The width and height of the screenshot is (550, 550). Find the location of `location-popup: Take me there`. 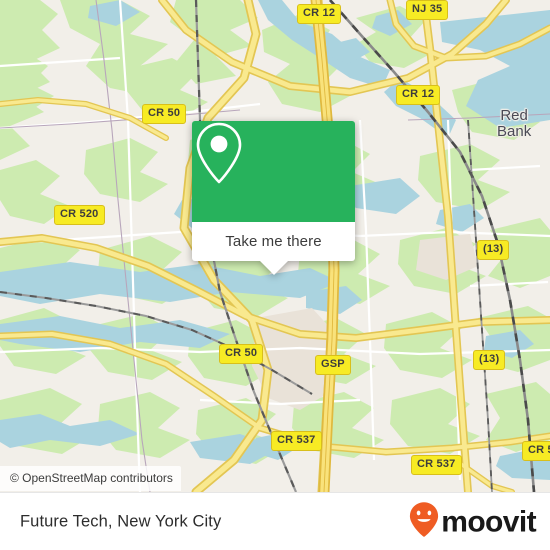

location-popup: Take me there is located at coordinates (273, 198).